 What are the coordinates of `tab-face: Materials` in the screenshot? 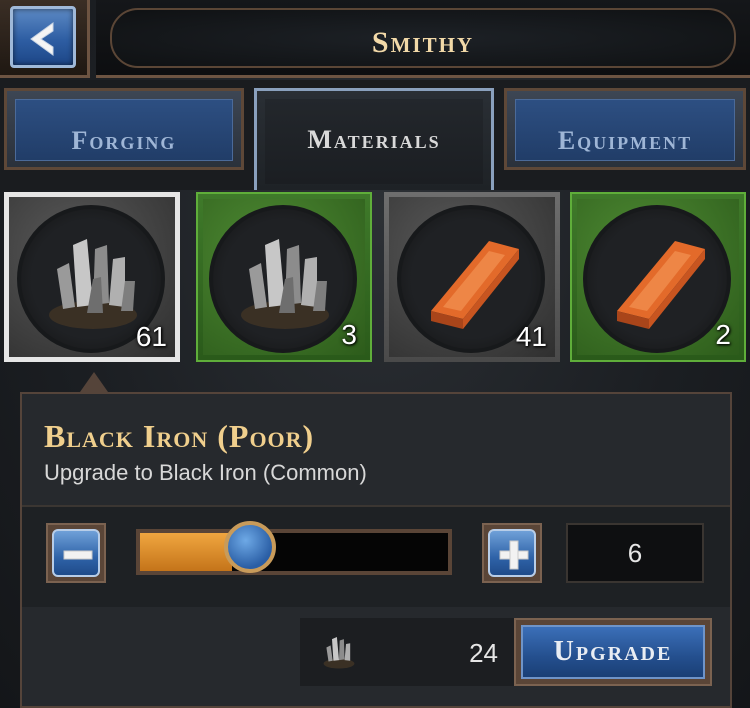 It's located at (374, 141).